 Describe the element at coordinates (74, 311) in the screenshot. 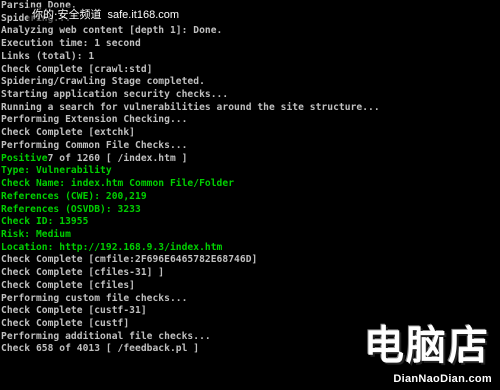

I see `terminal-line: Check Complete [custf-31]` at that location.